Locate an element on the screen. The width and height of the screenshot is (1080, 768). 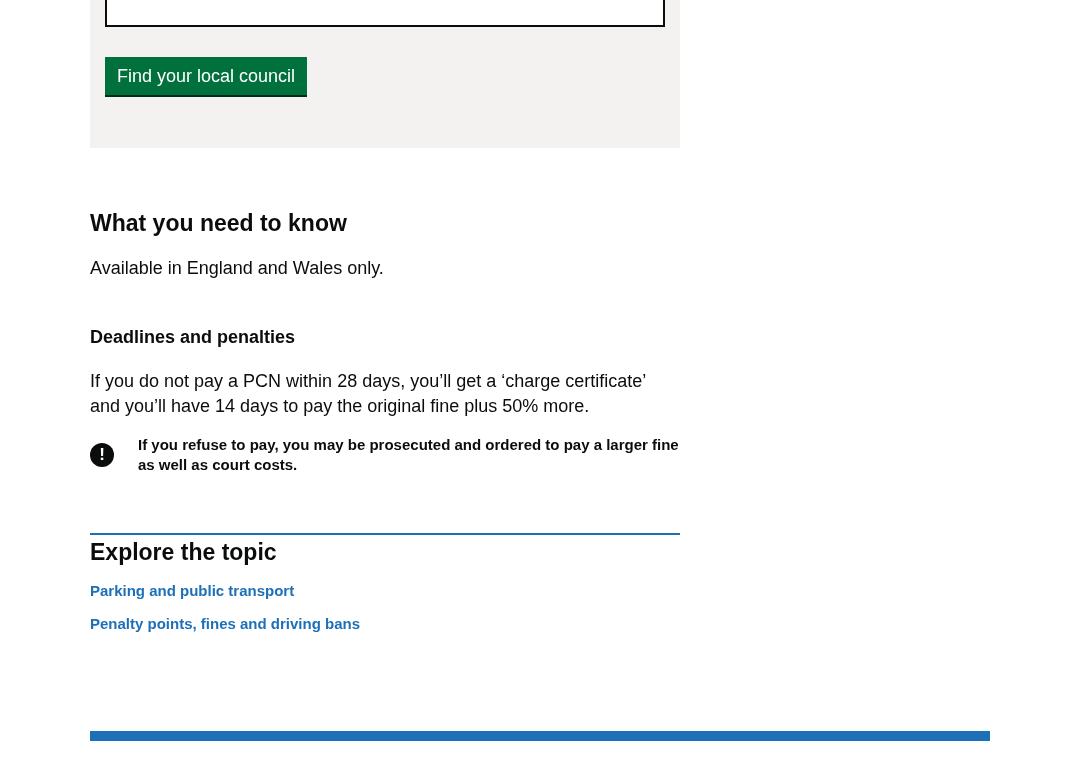
body-text: If you do not pay a PCN within 28 days, you’ll get a ‘charge certificate’ and you’ll have 14 days to pay the original fine plus 50% more. is located at coordinates (368, 394).